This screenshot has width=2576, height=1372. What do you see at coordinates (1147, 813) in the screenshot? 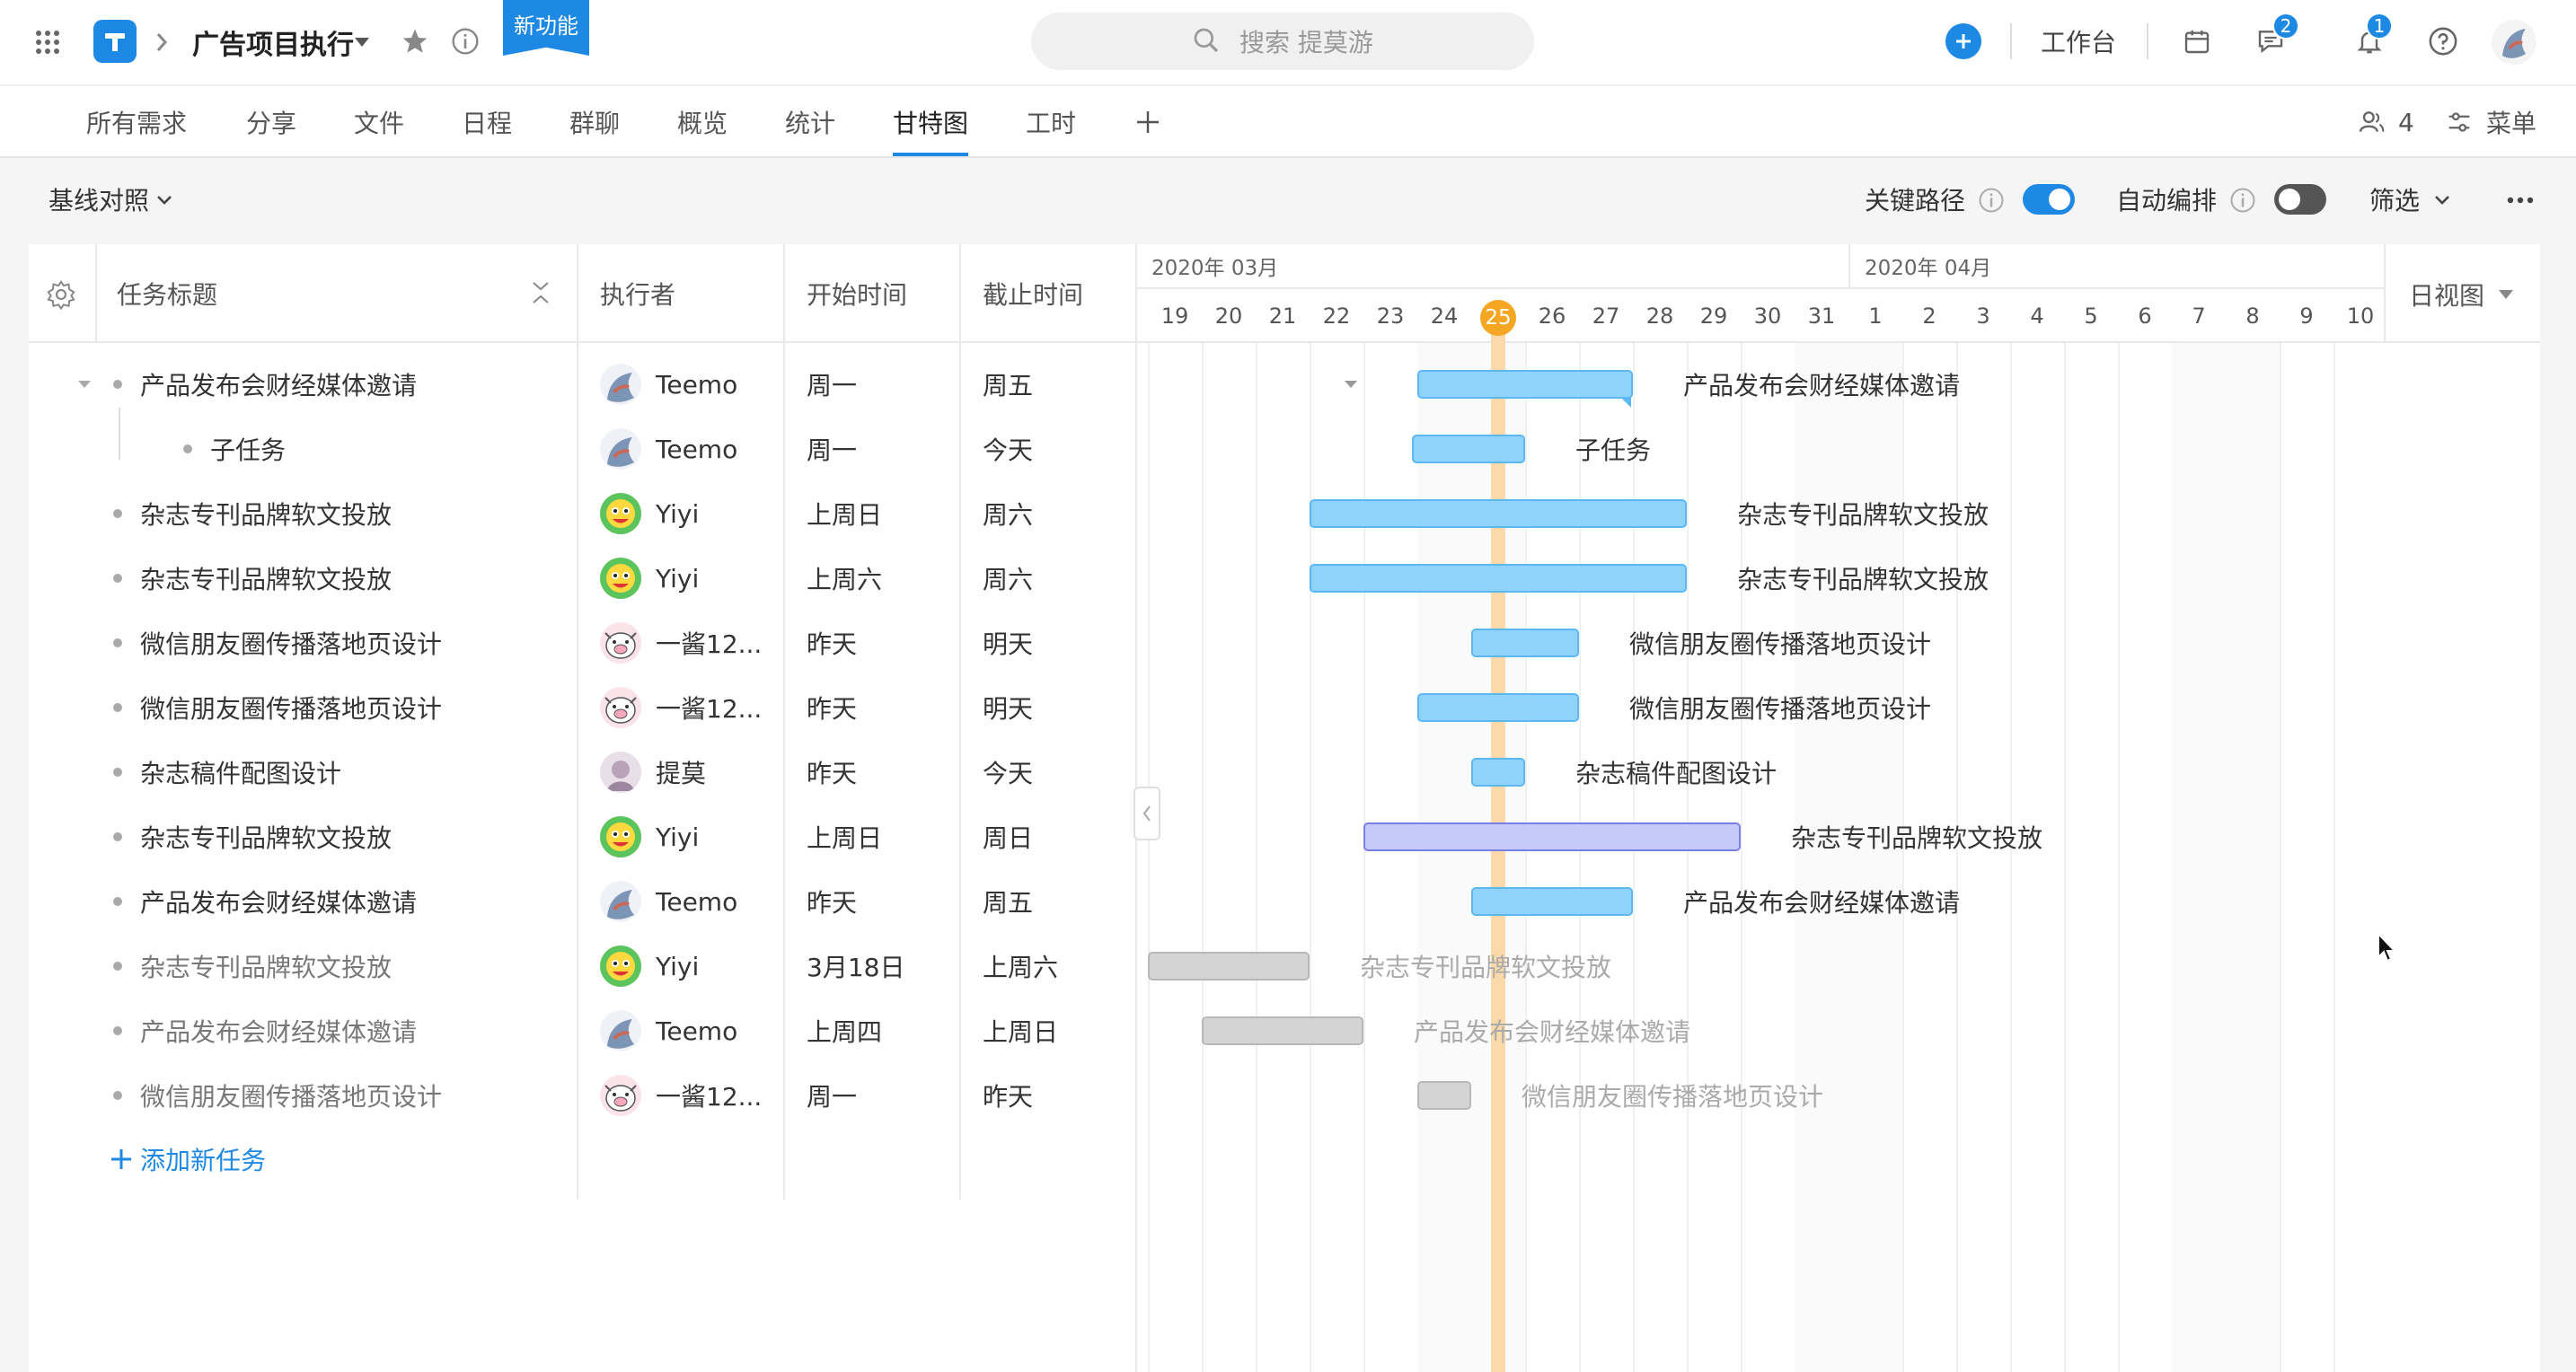
I see `panel-collapse-handle` at bounding box center [1147, 813].